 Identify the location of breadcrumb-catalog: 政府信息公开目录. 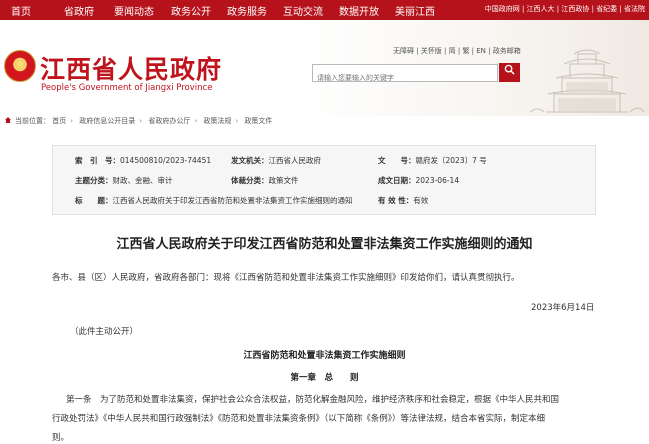
(107, 121).